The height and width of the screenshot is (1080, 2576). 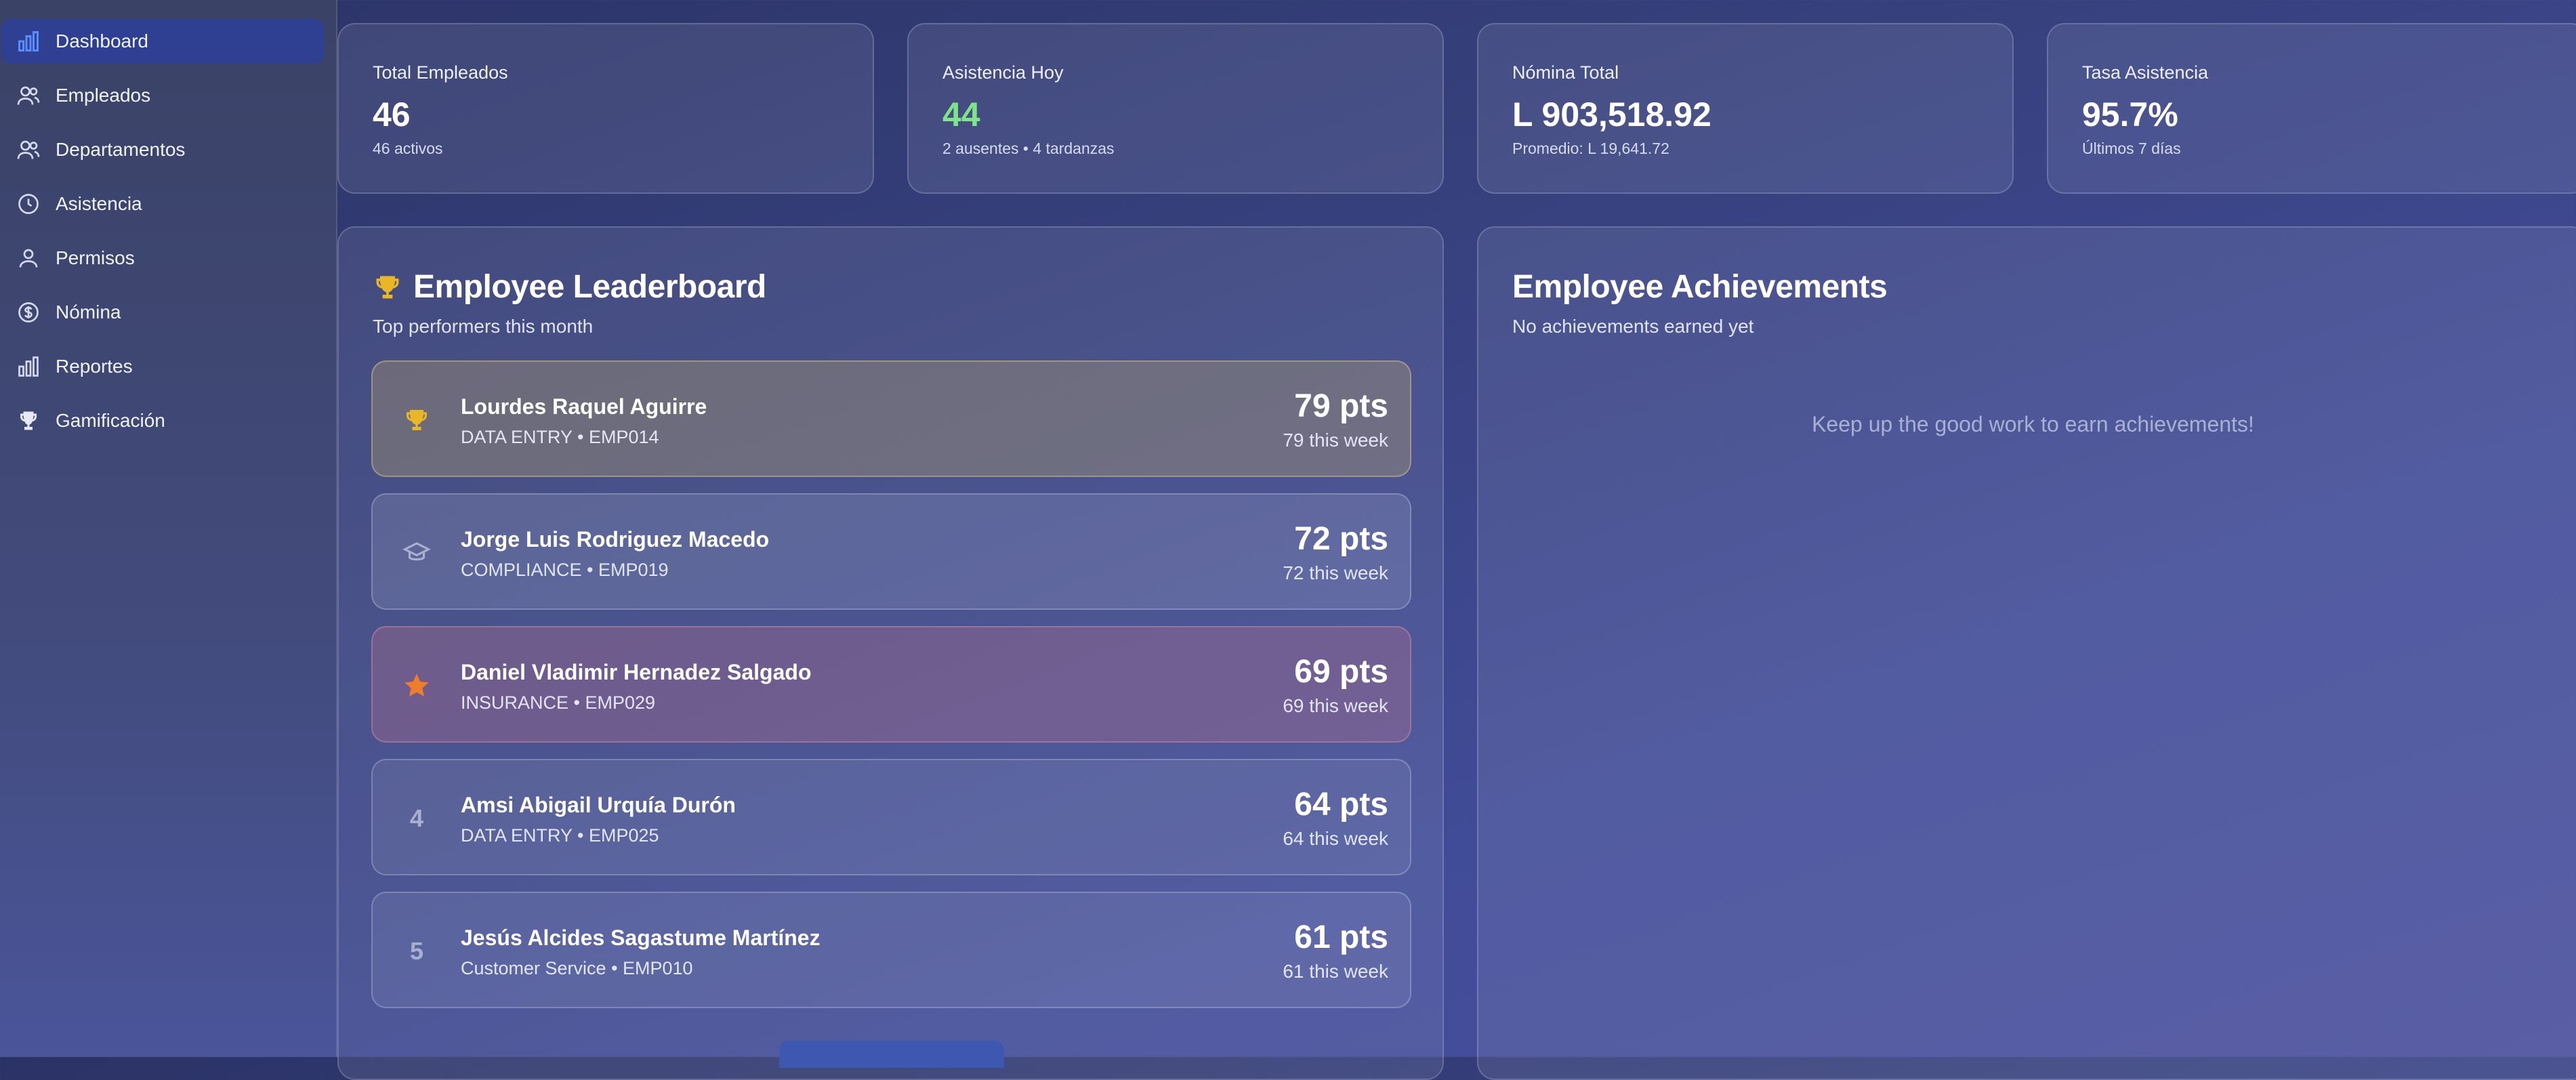 I want to click on employee-week-points: 61 this week, so click(x=1335, y=971).